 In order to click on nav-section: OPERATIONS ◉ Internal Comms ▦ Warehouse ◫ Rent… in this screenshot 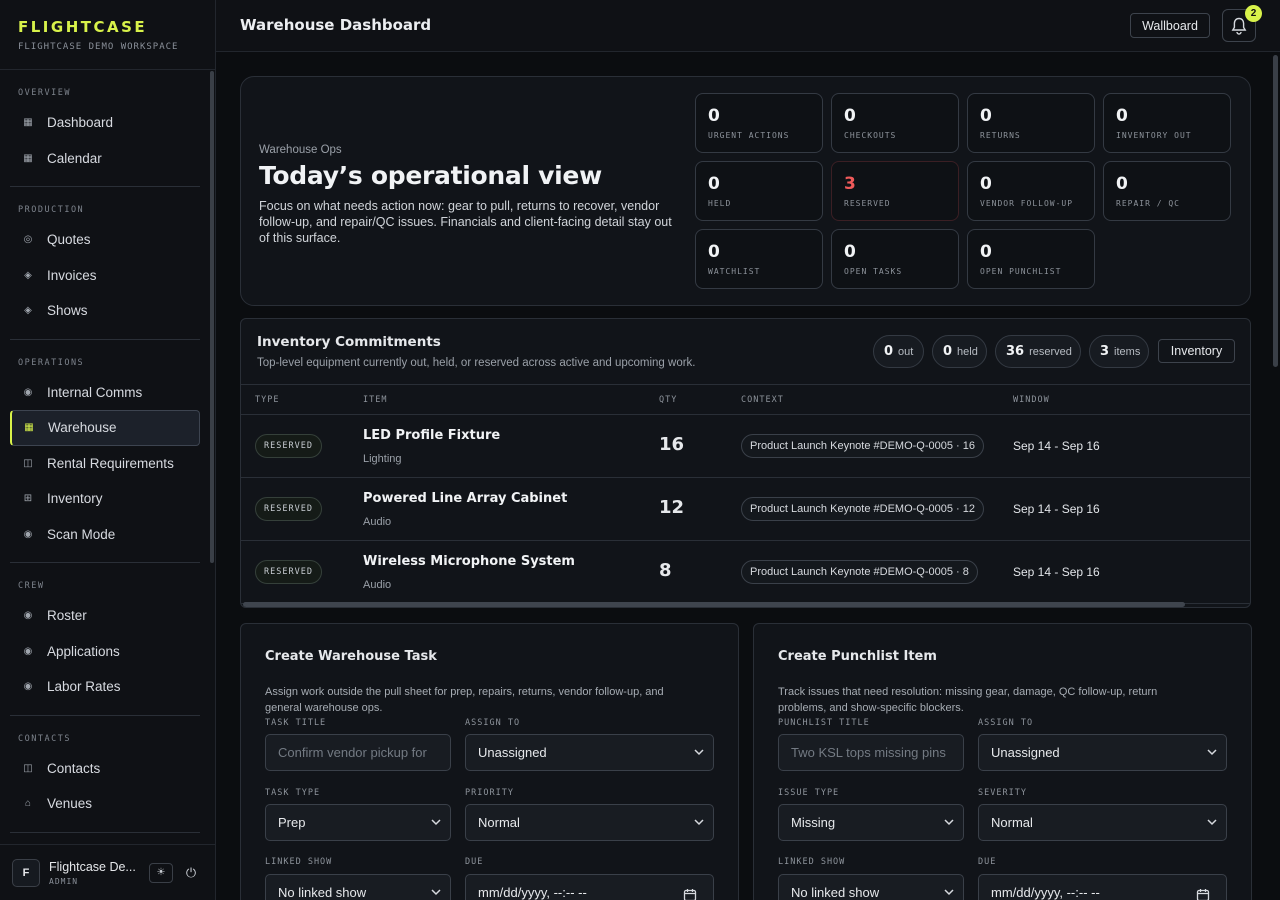, I will do `click(105, 451)`.